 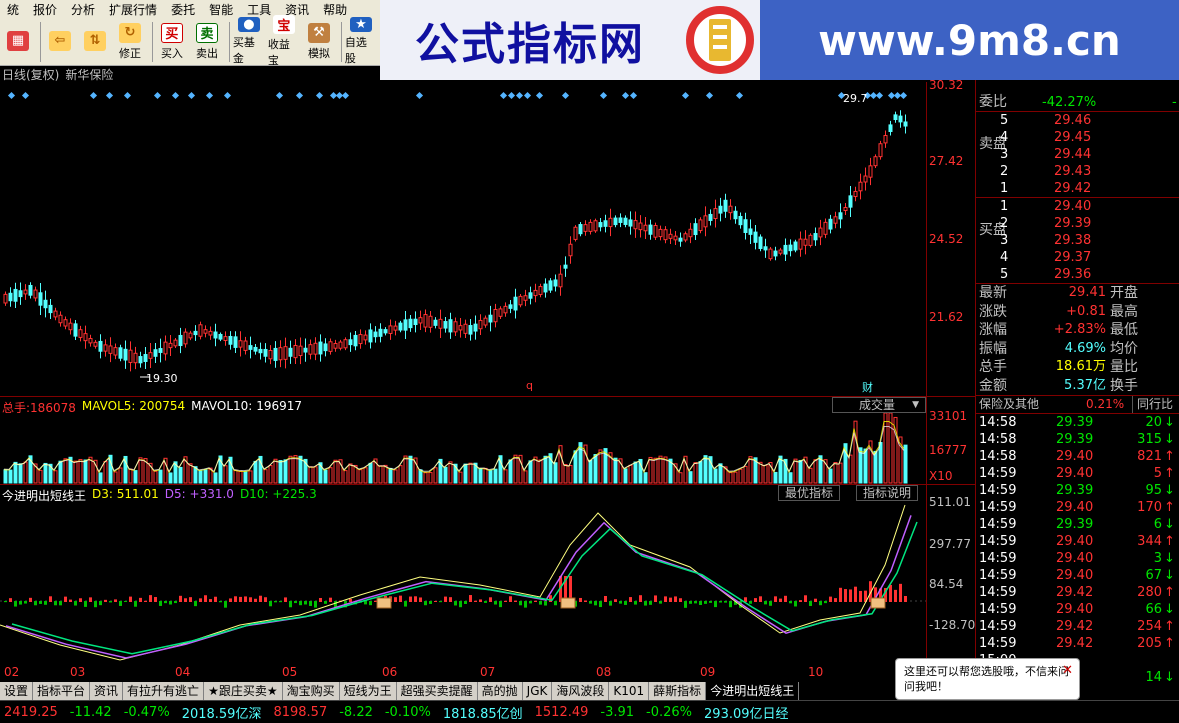 I want to click on date-axis-tick: 09, so click(x=708, y=672).